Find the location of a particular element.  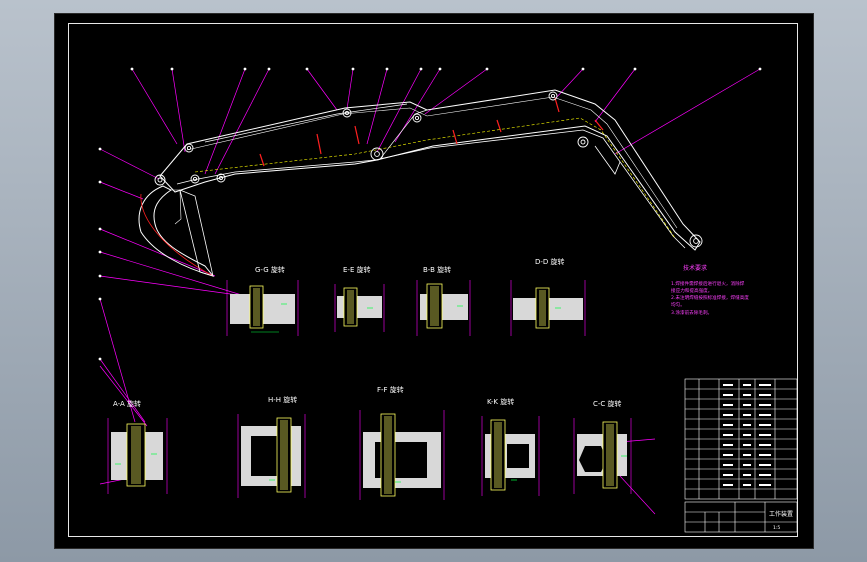

section-label-e: E-E 旋转 is located at coordinates (357, 269).